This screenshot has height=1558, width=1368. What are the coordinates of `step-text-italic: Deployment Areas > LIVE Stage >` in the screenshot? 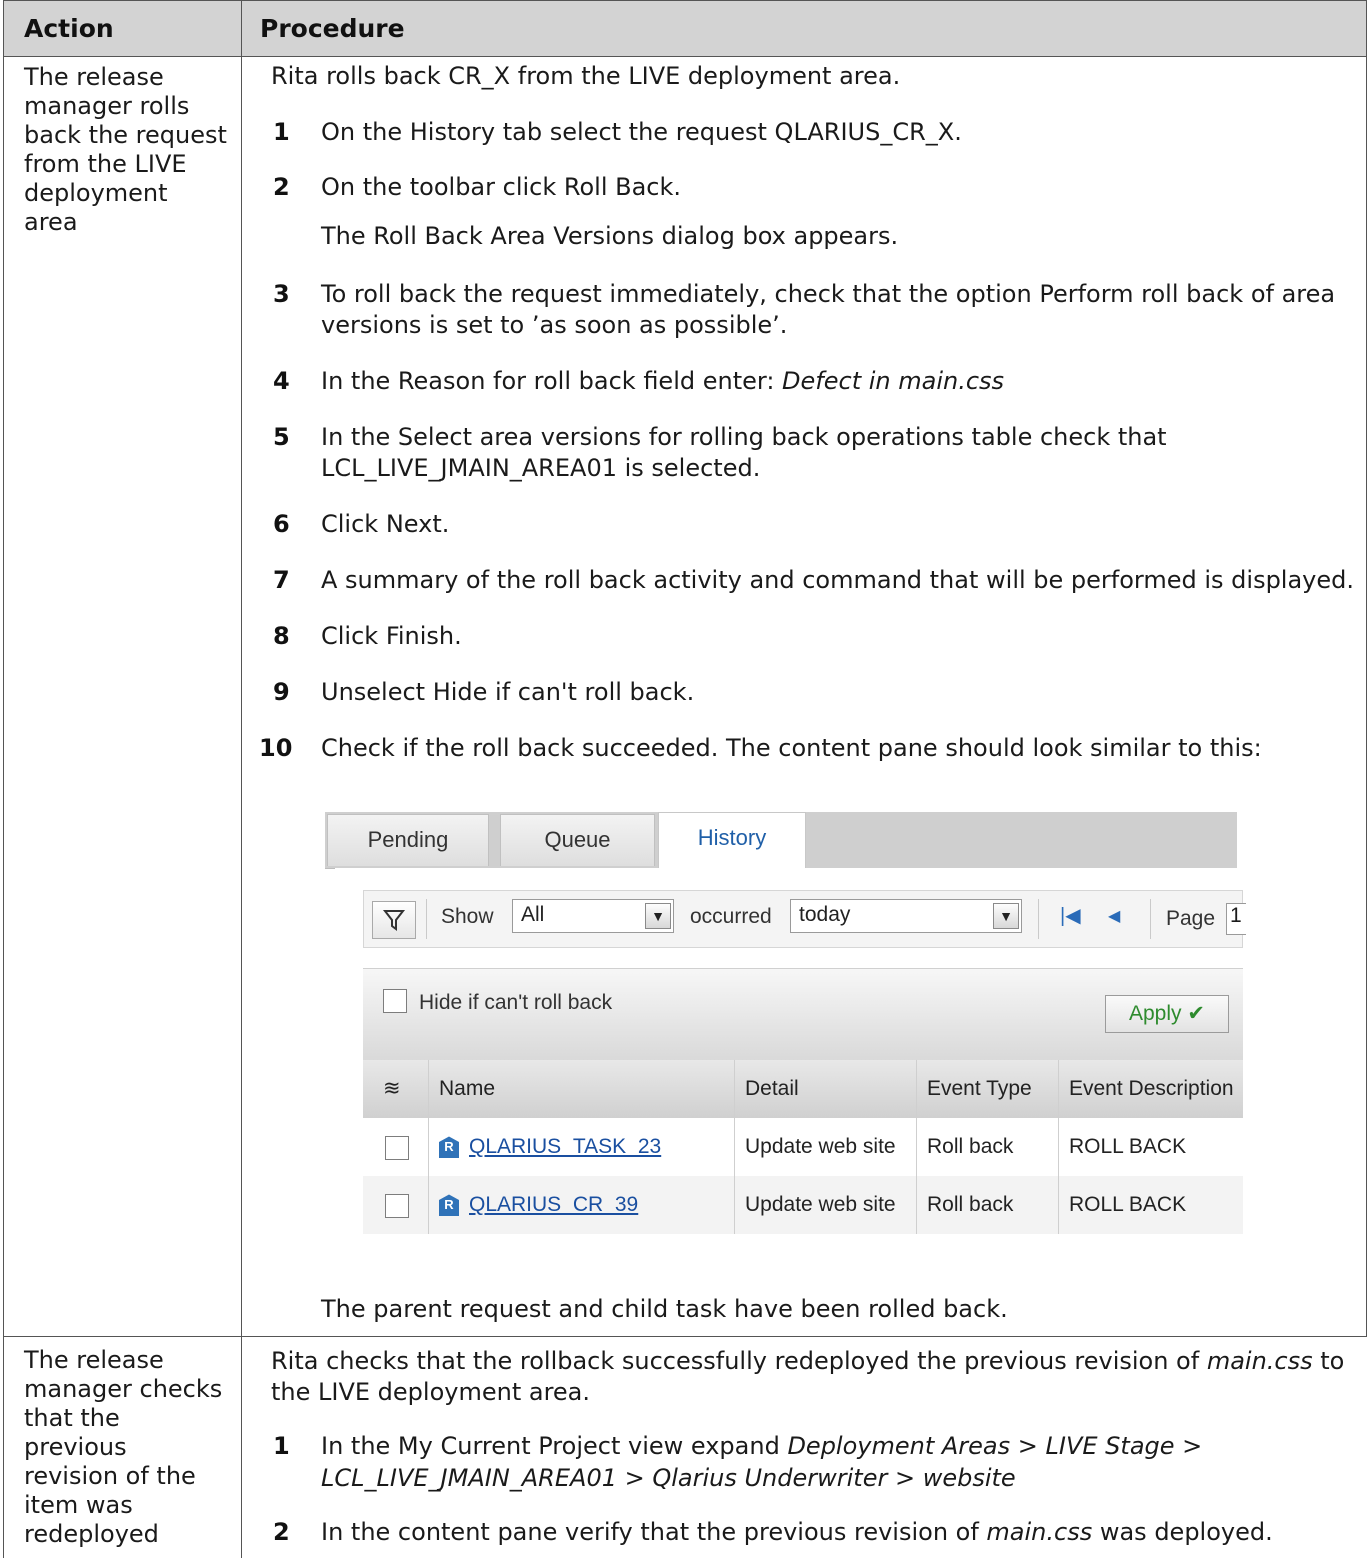 It's located at (995, 1446).